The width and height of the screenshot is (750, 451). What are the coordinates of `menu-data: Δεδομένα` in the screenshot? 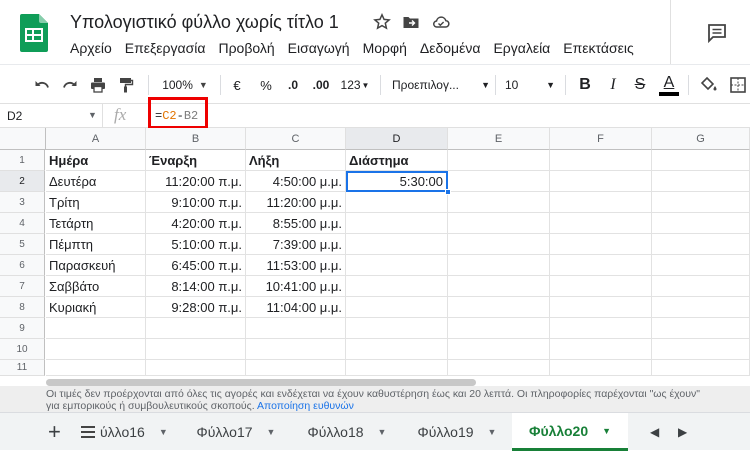 It's located at (450, 49).